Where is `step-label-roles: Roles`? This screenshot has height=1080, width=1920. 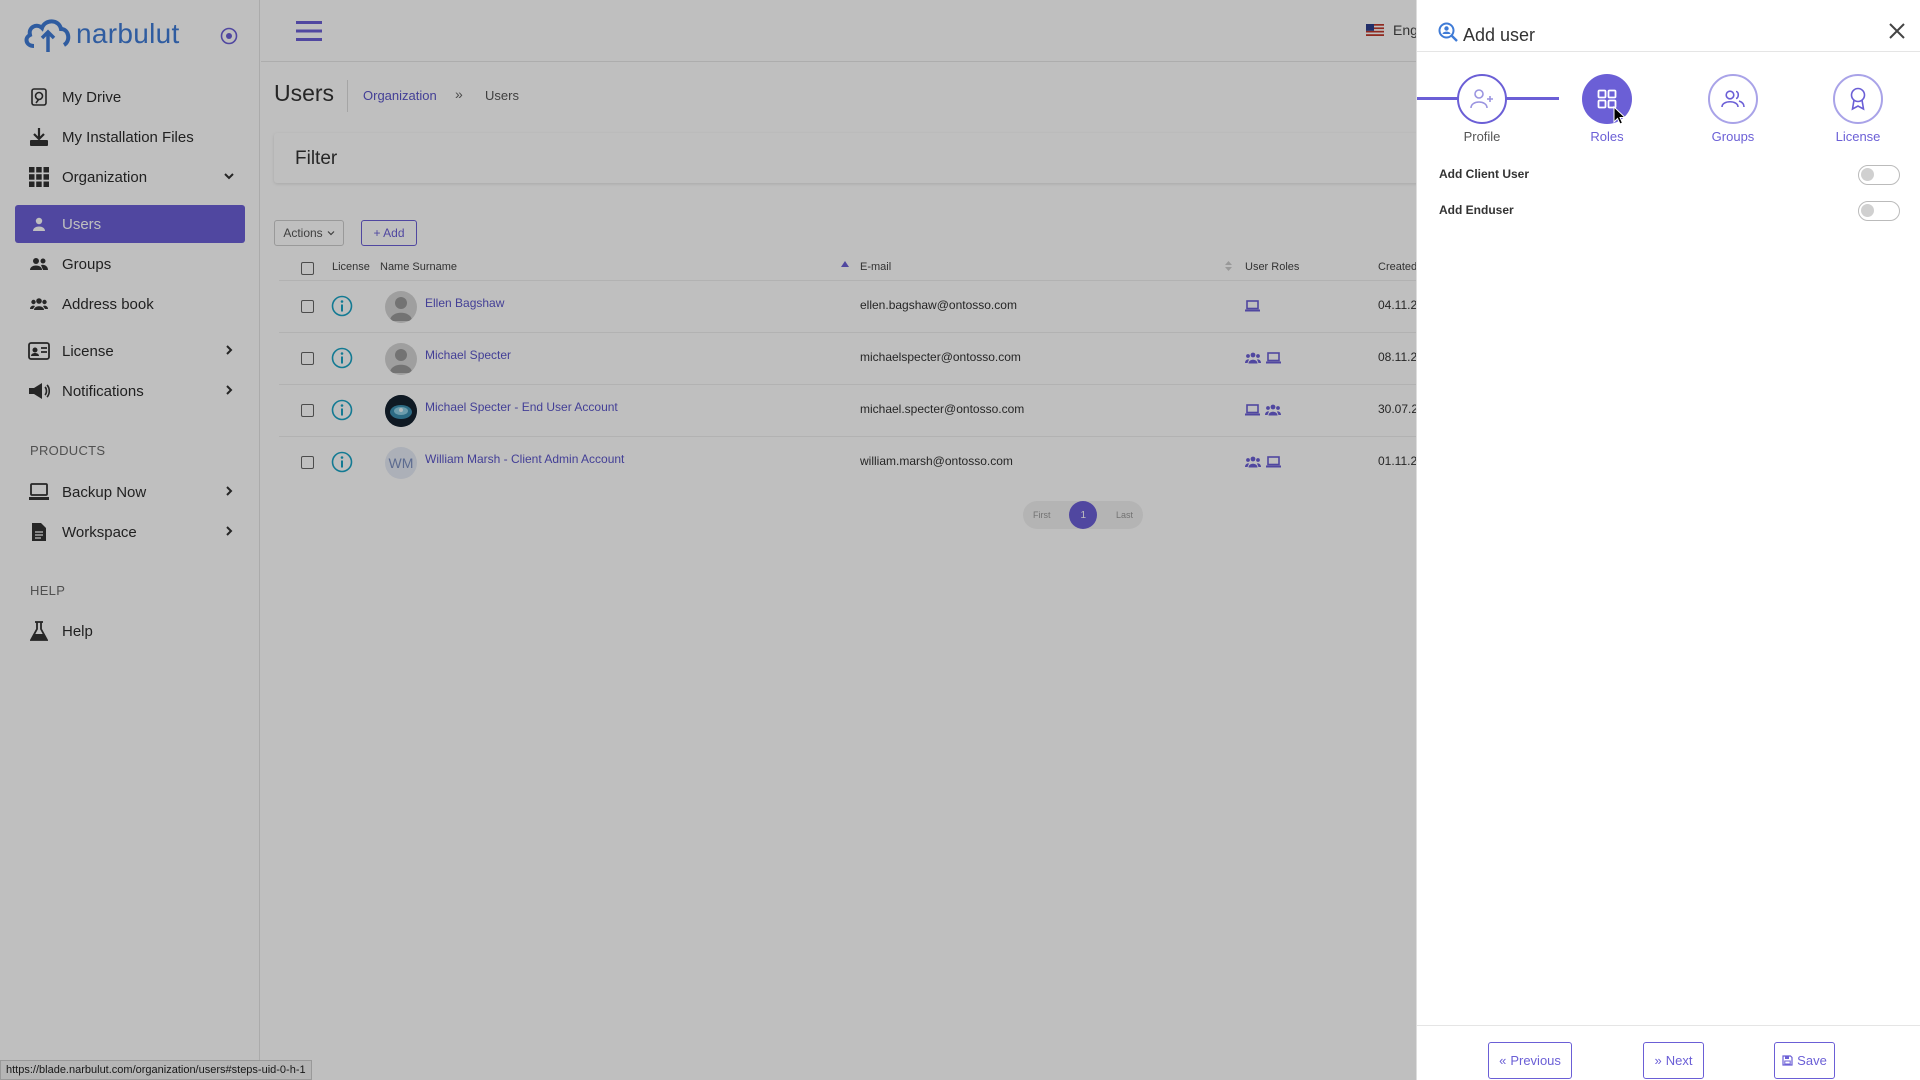
step-label-roles: Roles is located at coordinates (1607, 136).